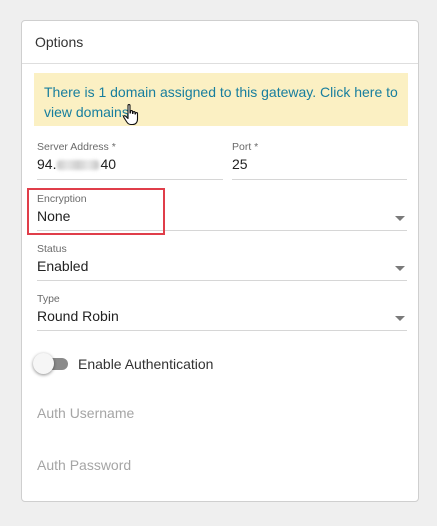  What do you see at coordinates (47, 164) in the screenshot?
I see `server-address-prefix: 94.` at bounding box center [47, 164].